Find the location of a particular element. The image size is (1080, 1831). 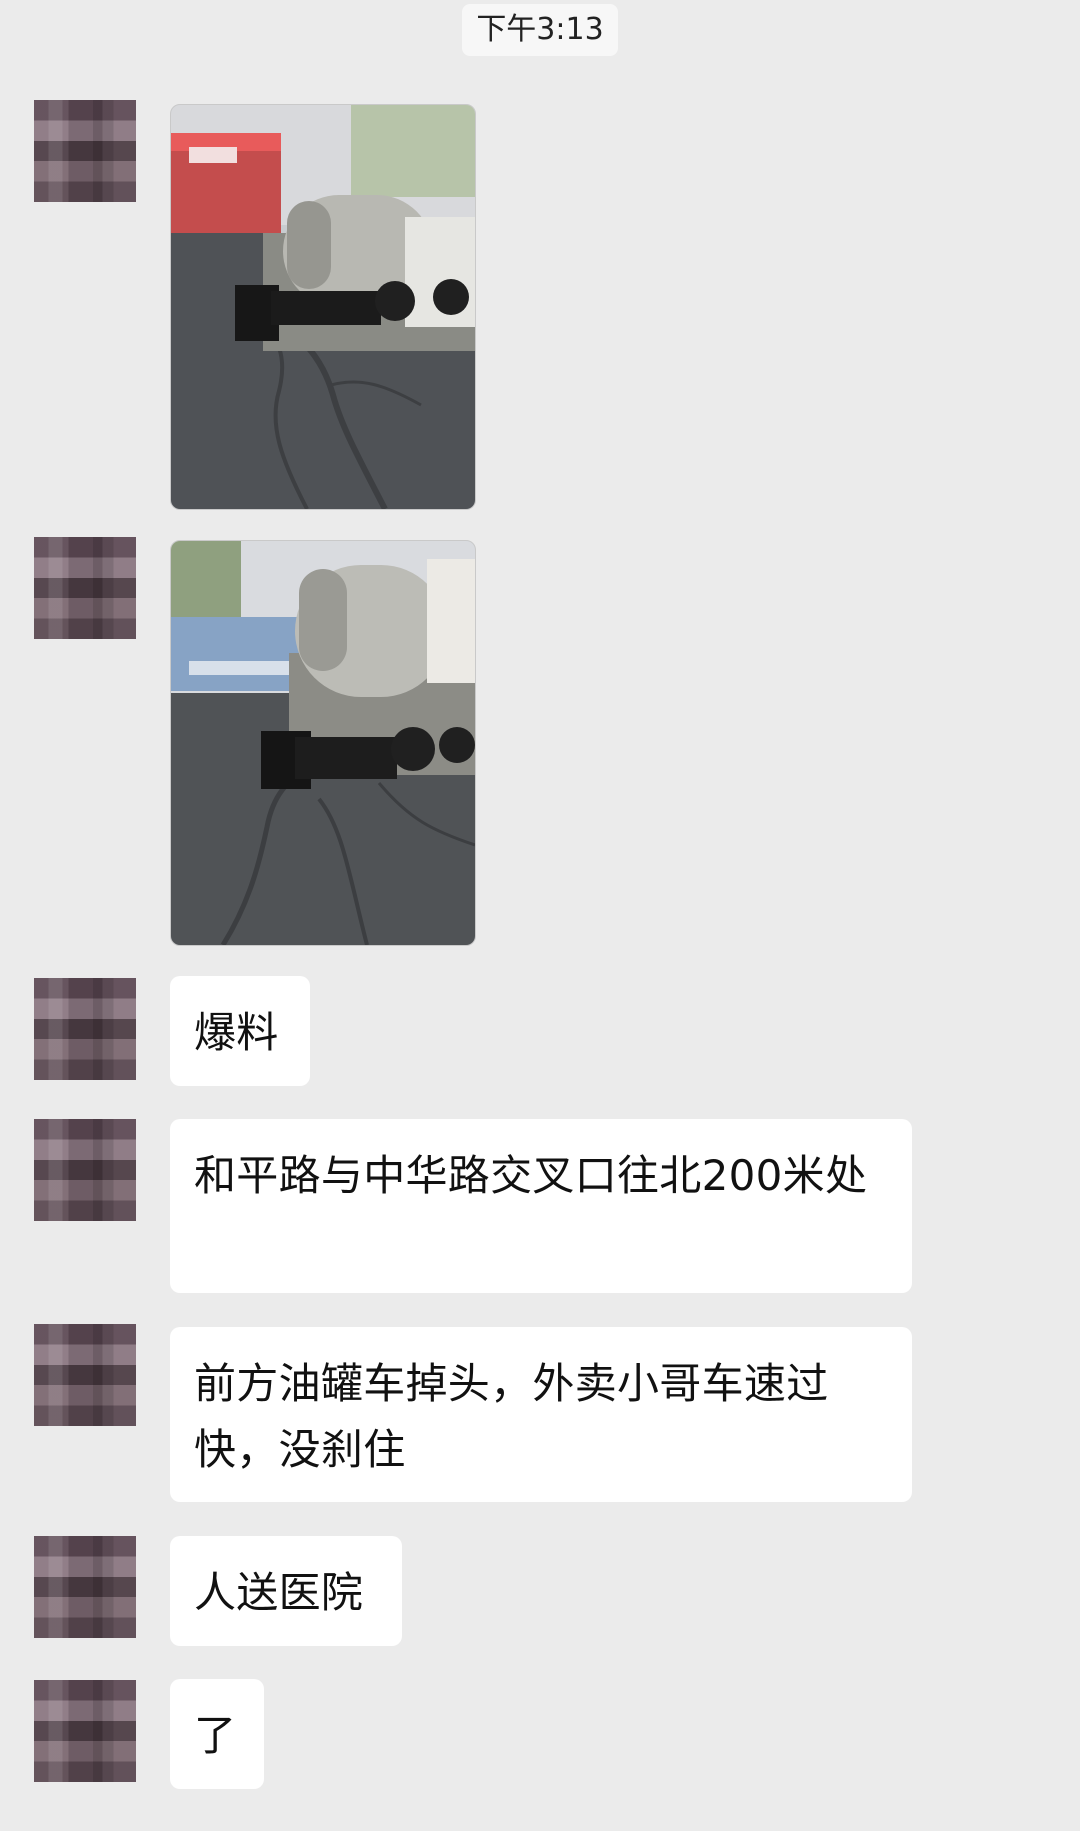

message-text: 爆料 is located at coordinates (236, 1032).